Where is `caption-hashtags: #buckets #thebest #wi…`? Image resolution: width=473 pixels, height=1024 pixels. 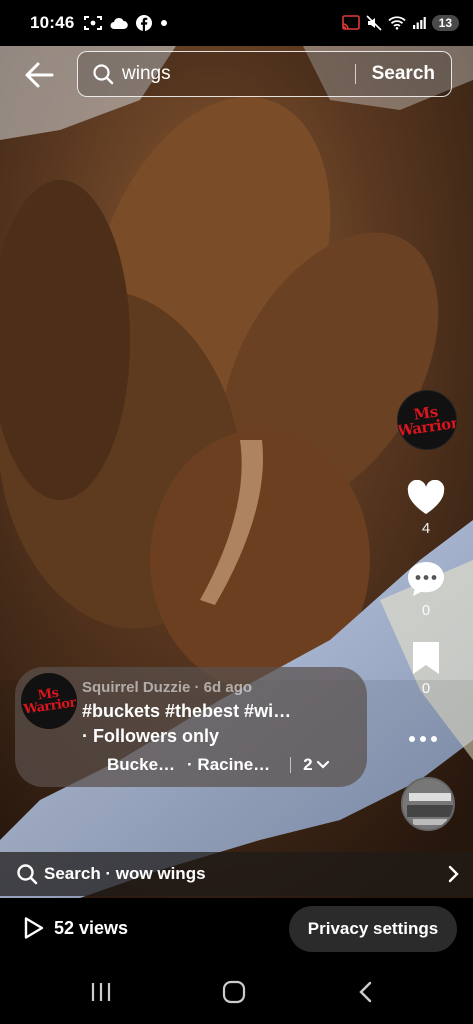
caption-hashtags: #buckets #thebest #wi… is located at coordinates (186, 711).